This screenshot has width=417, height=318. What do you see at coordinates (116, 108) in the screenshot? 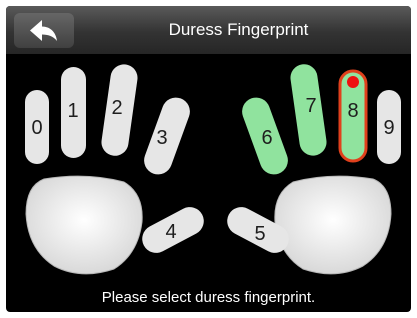
I see `finger-2-label: 2` at bounding box center [116, 108].